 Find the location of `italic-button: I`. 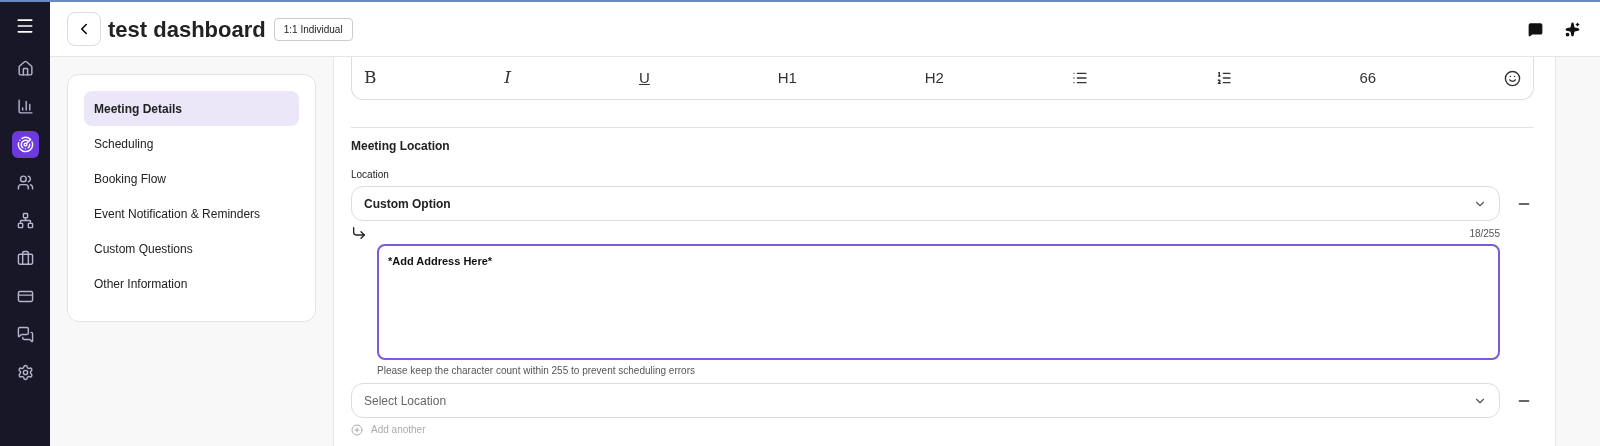

italic-button: I is located at coordinates (508, 78).